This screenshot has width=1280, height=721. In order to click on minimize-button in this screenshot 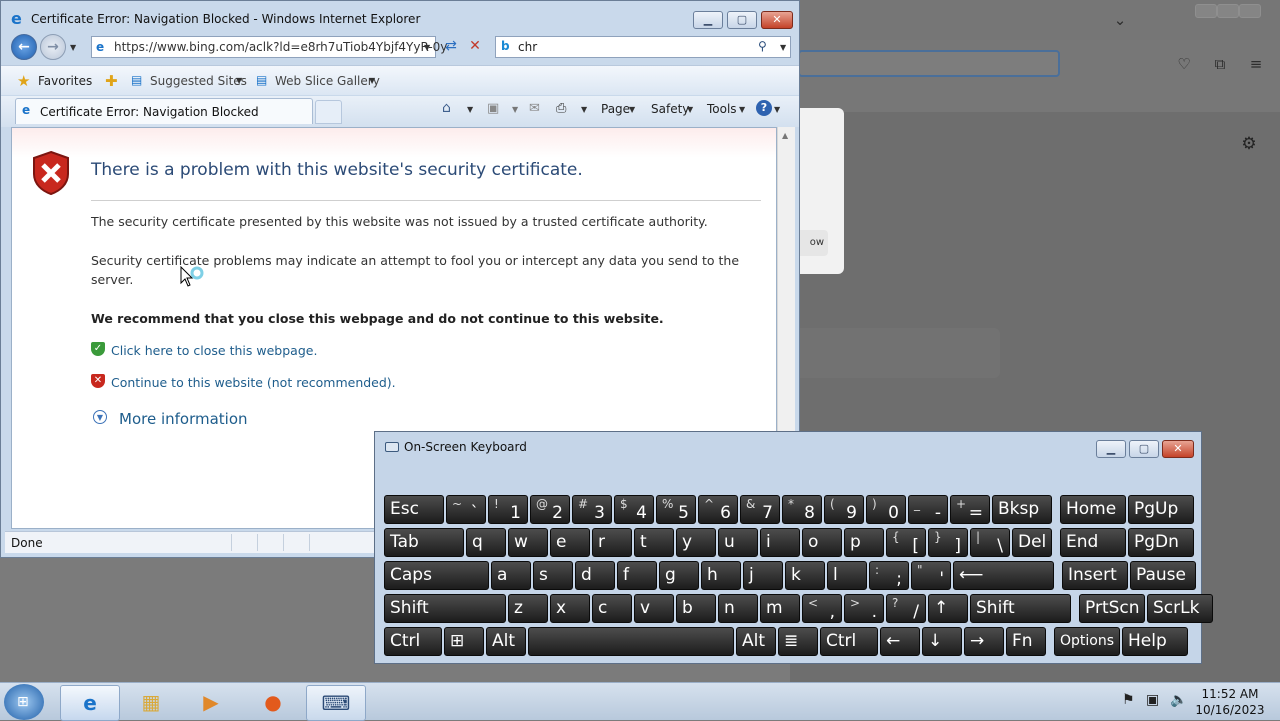, I will do `click(1206, 11)`.